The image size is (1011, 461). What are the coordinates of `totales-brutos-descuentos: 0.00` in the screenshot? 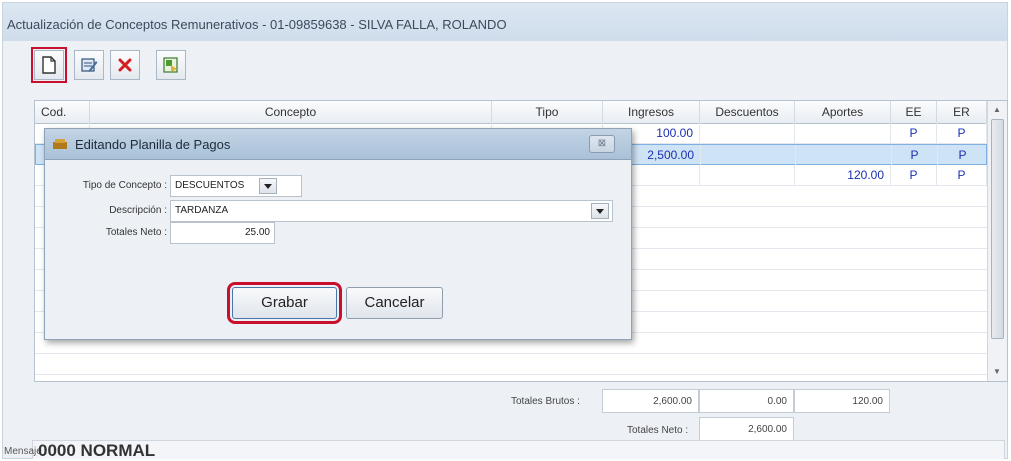 It's located at (746, 401).